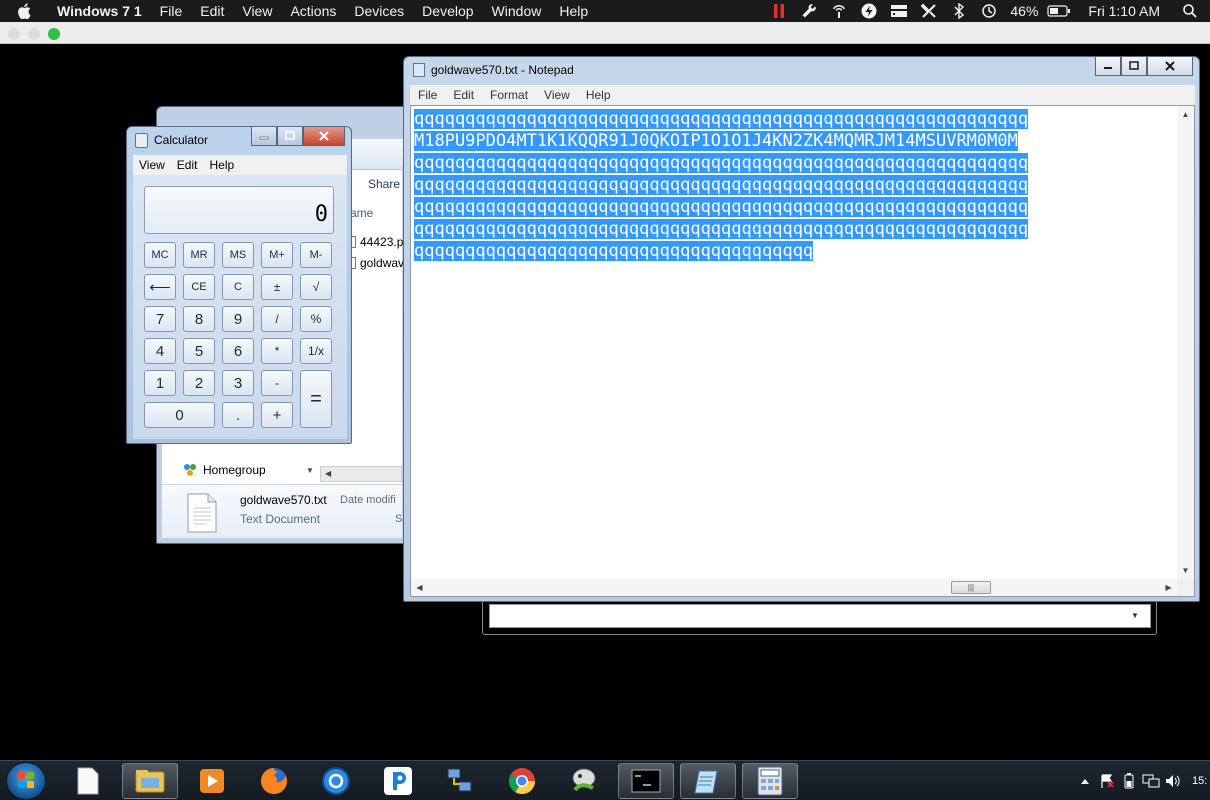 The image size is (1210, 800). Describe the element at coordinates (517, 11) in the screenshot. I see `mac-menu-window: Window` at that location.